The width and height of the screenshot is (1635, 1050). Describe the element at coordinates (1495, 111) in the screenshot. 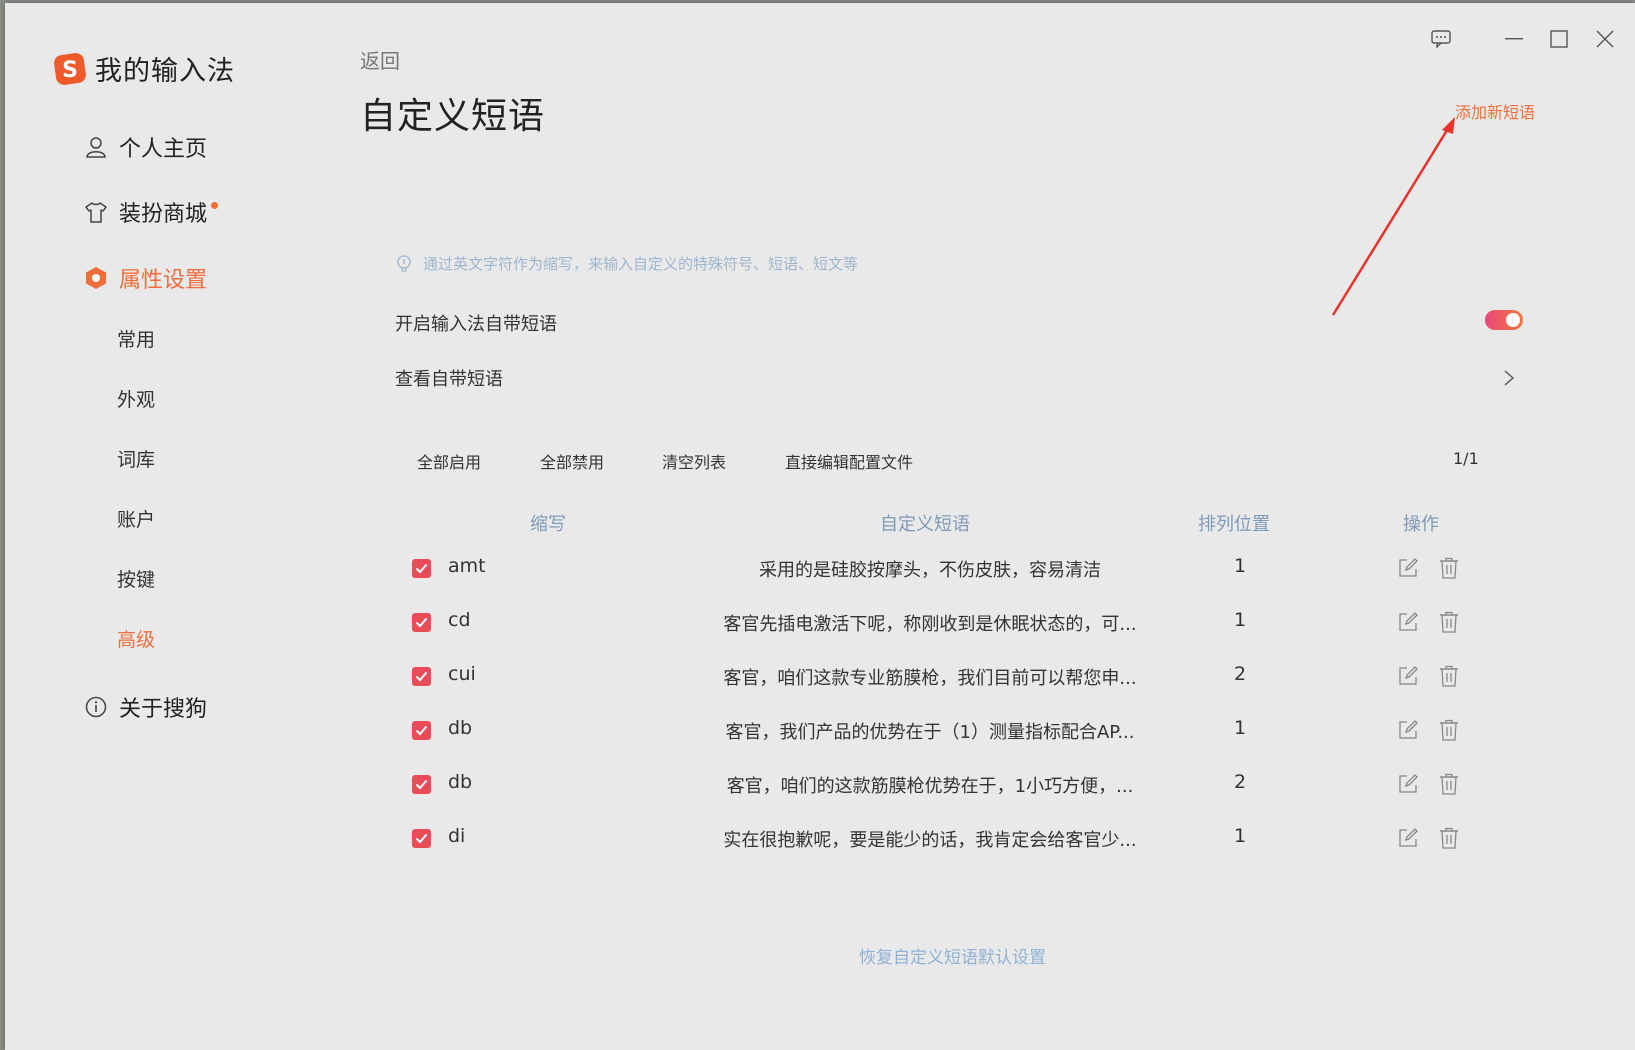

I see `add-phrase-link: 添加新短语` at that location.